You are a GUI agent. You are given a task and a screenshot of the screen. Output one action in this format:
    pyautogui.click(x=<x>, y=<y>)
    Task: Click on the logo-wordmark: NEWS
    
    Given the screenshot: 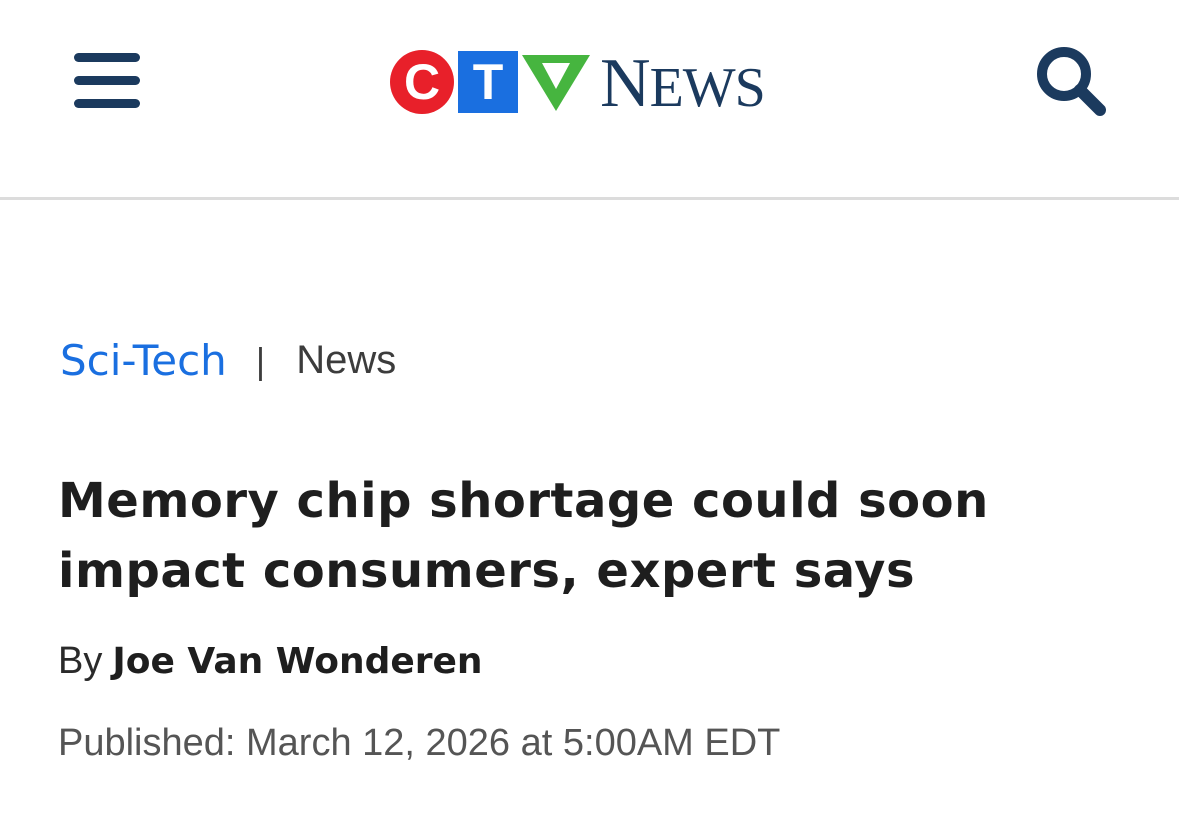 What is the action you would take?
    pyautogui.click(x=683, y=84)
    